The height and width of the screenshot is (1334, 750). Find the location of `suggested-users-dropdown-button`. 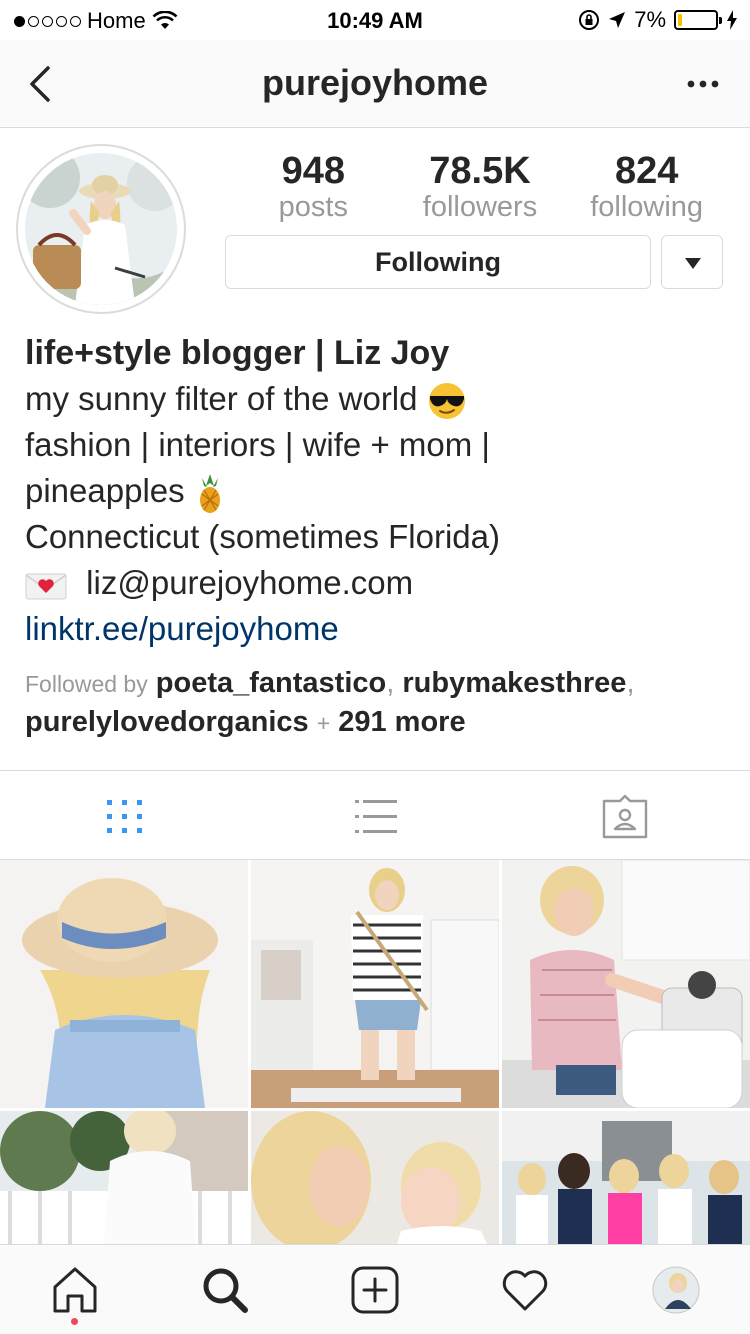

suggested-users-dropdown-button is located at coordinates (692, 262).